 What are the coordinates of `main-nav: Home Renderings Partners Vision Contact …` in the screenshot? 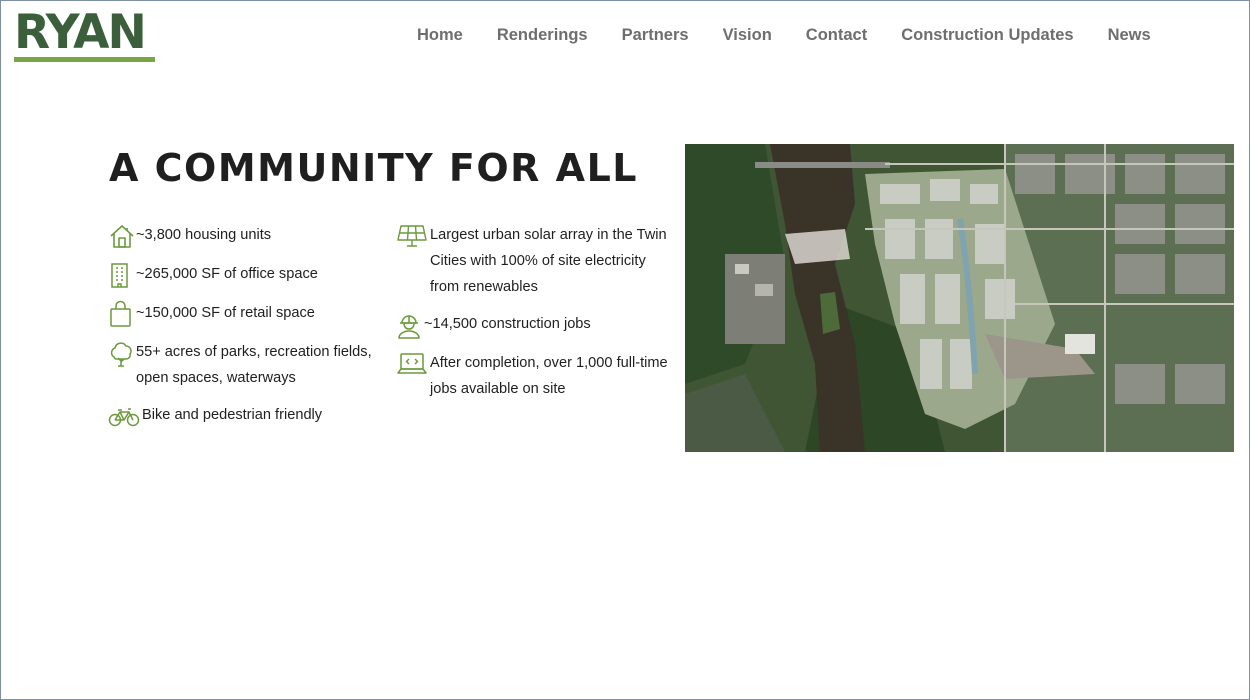 It's located at (784, 35).